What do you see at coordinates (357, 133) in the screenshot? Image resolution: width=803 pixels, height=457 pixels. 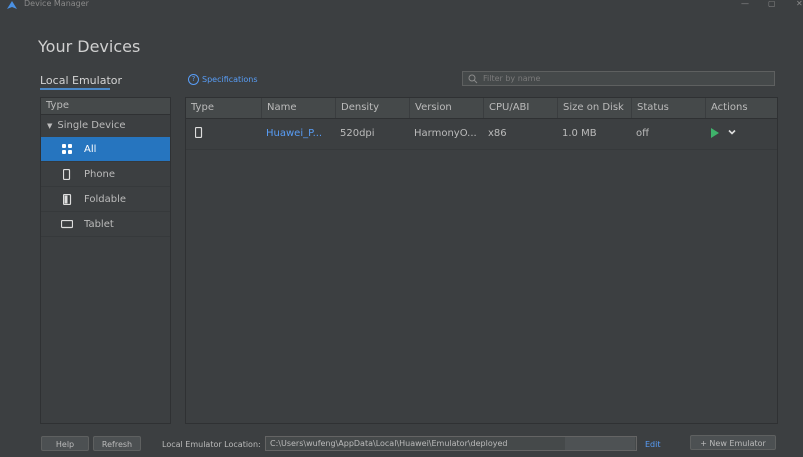 I see `device-density: 520dpi` at bounding box center [357, 133].